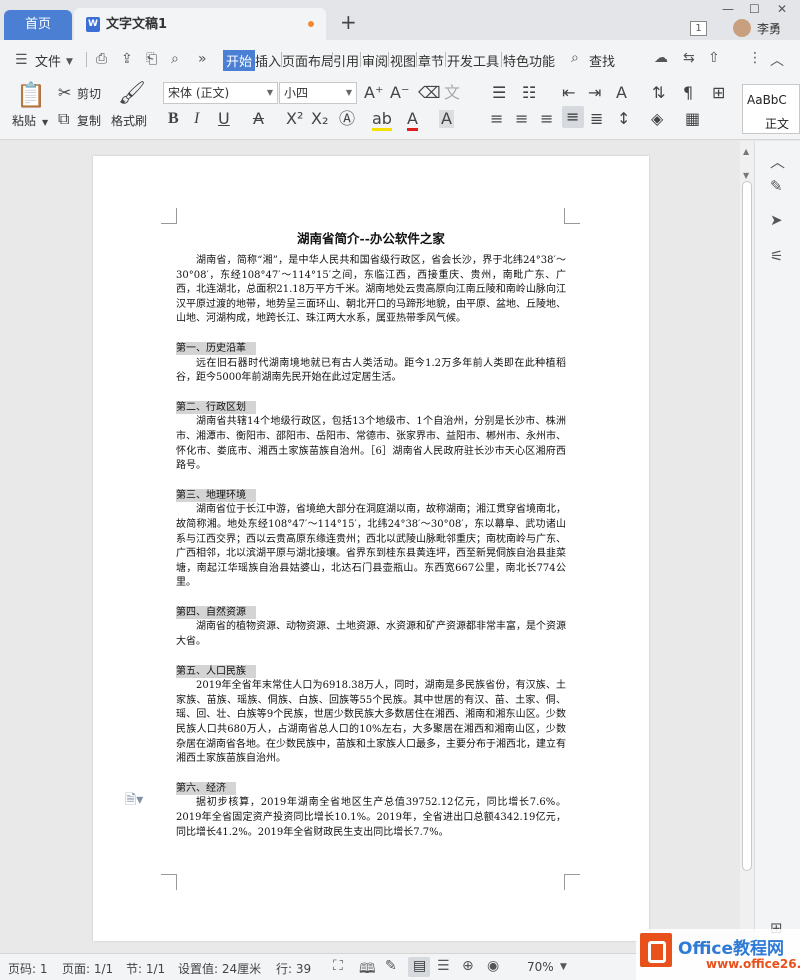  I want to click on print-preview-icon: ⌕, so click(175, 59).